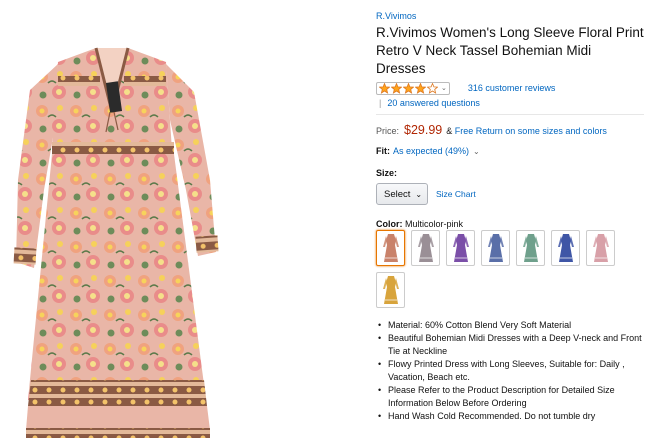 This screenshot has width=648, height=448. I want to click on size-row: Select ⌄ Size Chart, so click(510, 194).